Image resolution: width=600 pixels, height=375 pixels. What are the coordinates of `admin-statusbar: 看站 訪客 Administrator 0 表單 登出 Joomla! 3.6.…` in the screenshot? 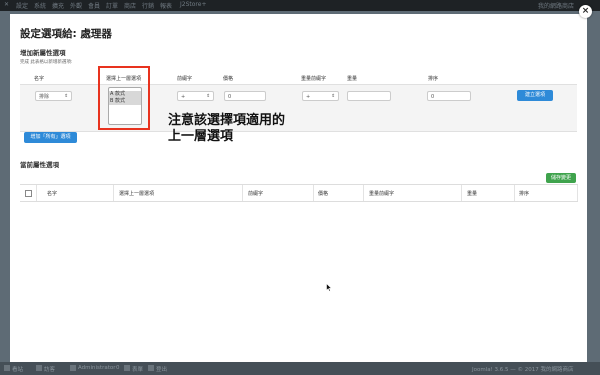 It's located at (300, 368).